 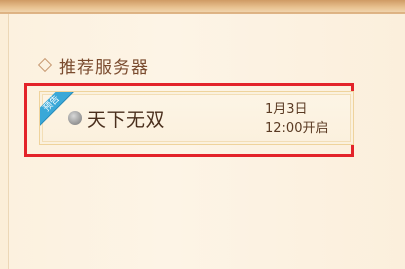 I want to click on diamond-icon, so click(x=45, y=65).